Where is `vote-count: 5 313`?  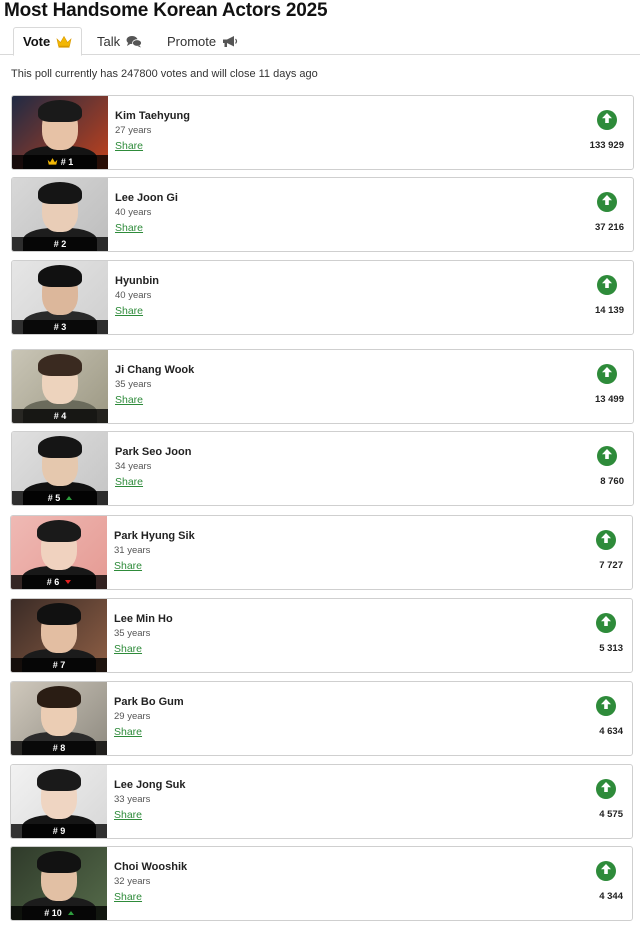 vote-count: 5 313 is located at coordinates (611, 648).